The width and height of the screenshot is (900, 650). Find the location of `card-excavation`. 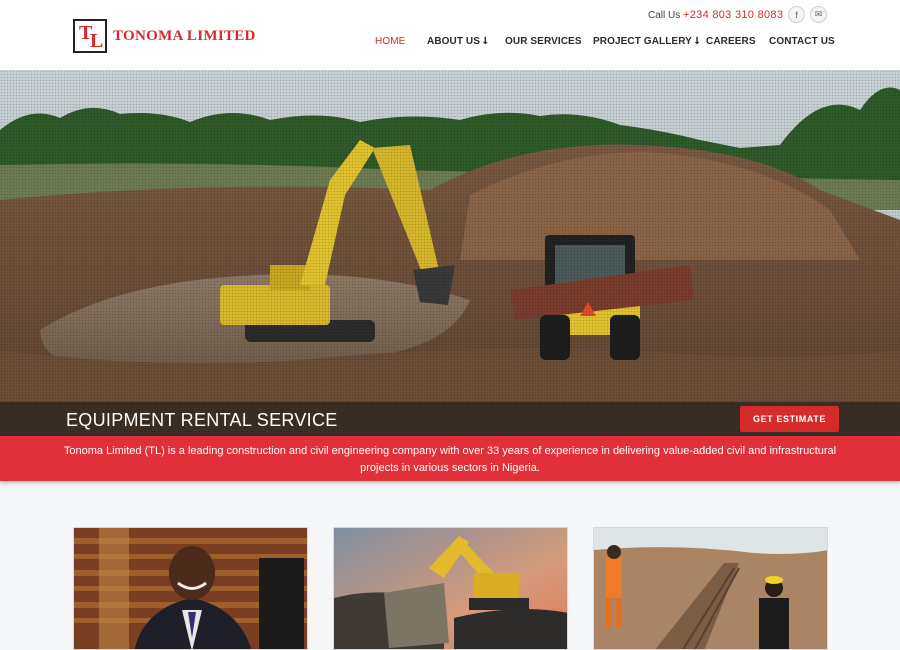

card-excavation is located at coordinates (450, 588).